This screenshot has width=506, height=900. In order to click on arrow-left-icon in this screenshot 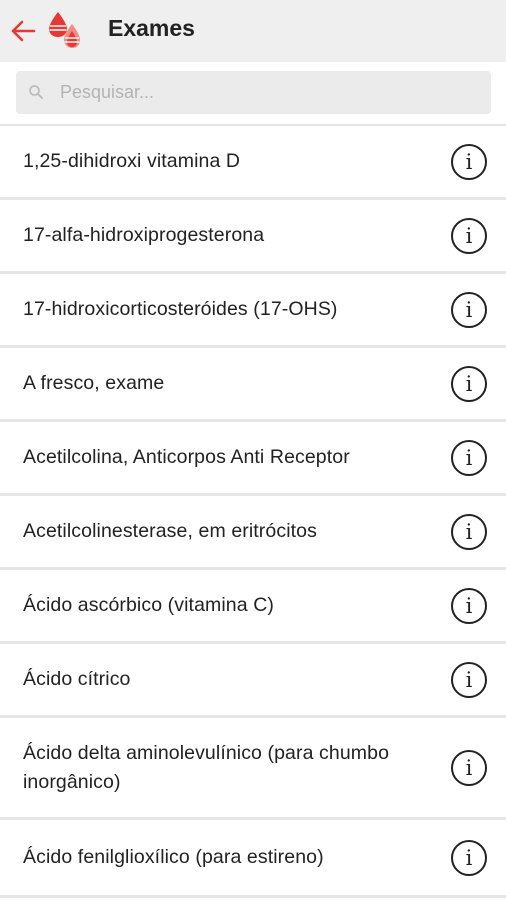, I will do `click(23, 31)`.